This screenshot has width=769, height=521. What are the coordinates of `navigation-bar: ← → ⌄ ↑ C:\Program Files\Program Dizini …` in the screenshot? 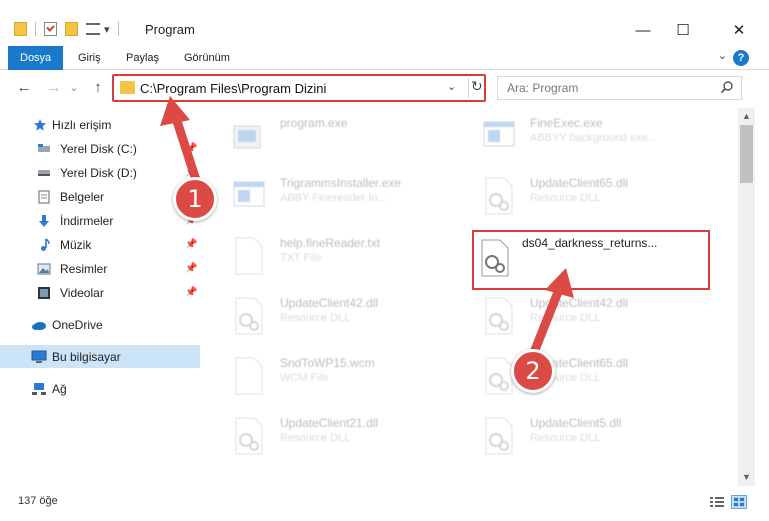 It's located at (384, 89).